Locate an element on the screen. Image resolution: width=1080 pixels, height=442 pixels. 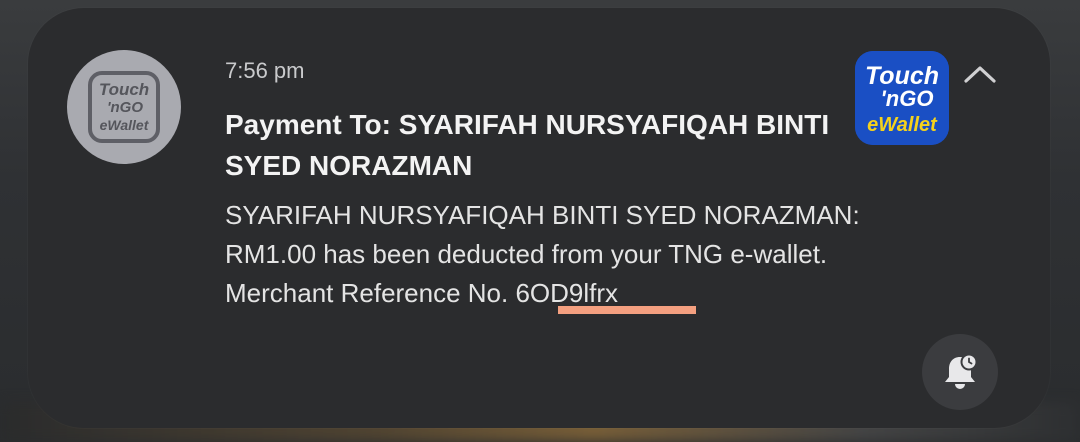
merchant-reference: 6OD9lfrx is located at coordinates (567, 293).